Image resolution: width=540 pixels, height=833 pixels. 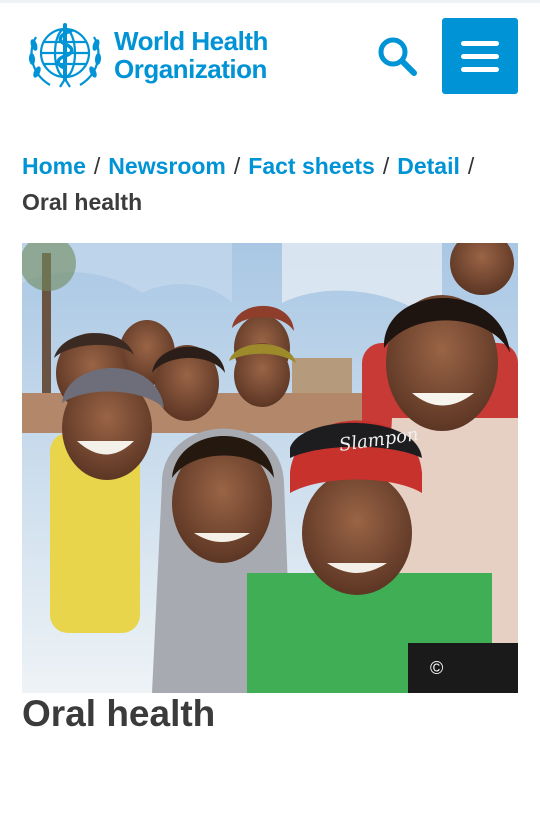 I want to click on page-title: Oral health, so click(x=119, y=713).